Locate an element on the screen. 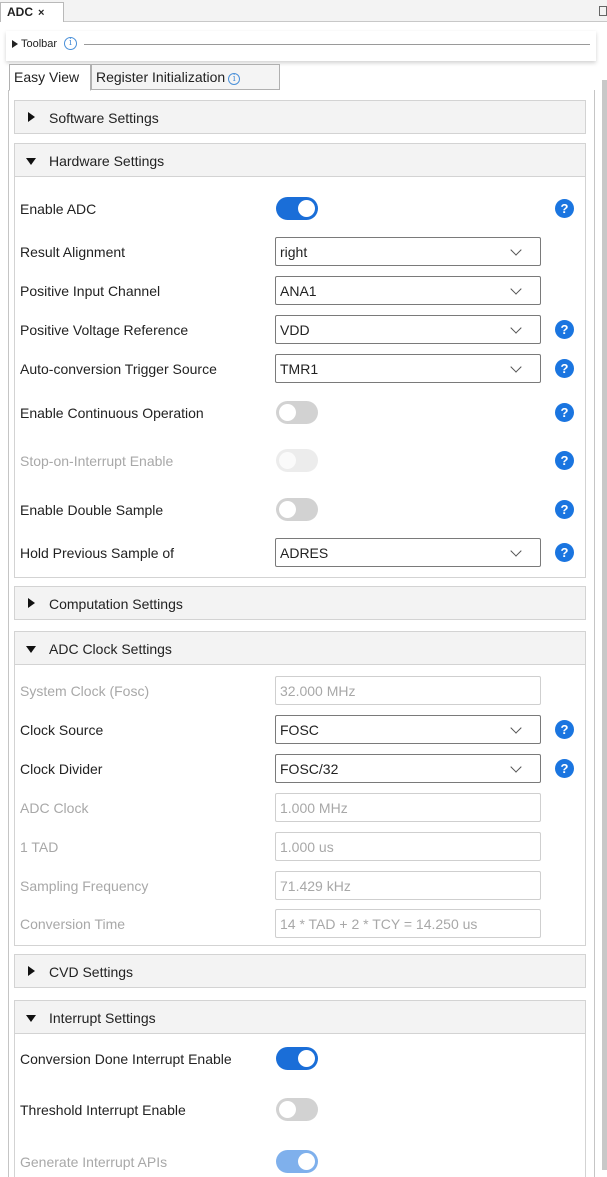  positive-input-channel-select: ANA1 is located at coordinates (408, 290).